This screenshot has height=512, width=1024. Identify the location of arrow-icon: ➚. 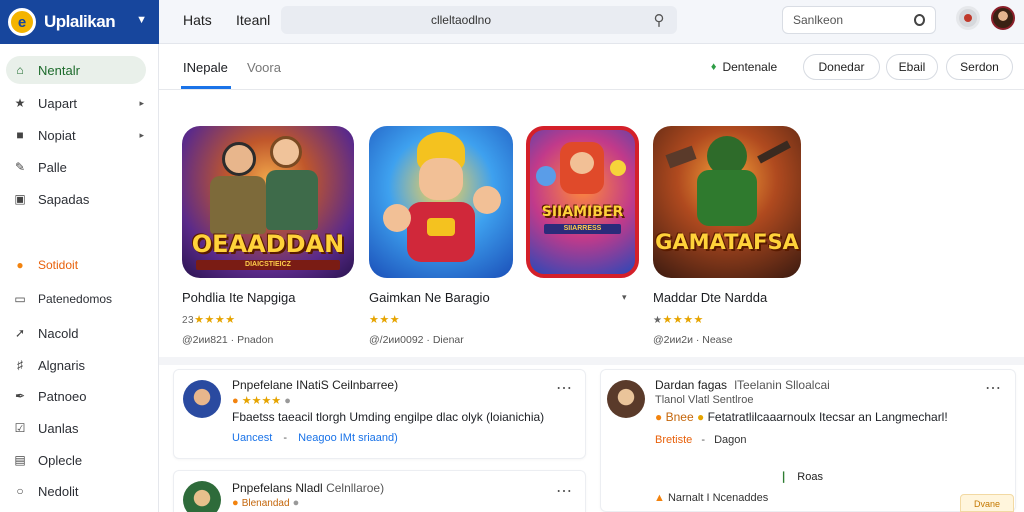
(20, 333).